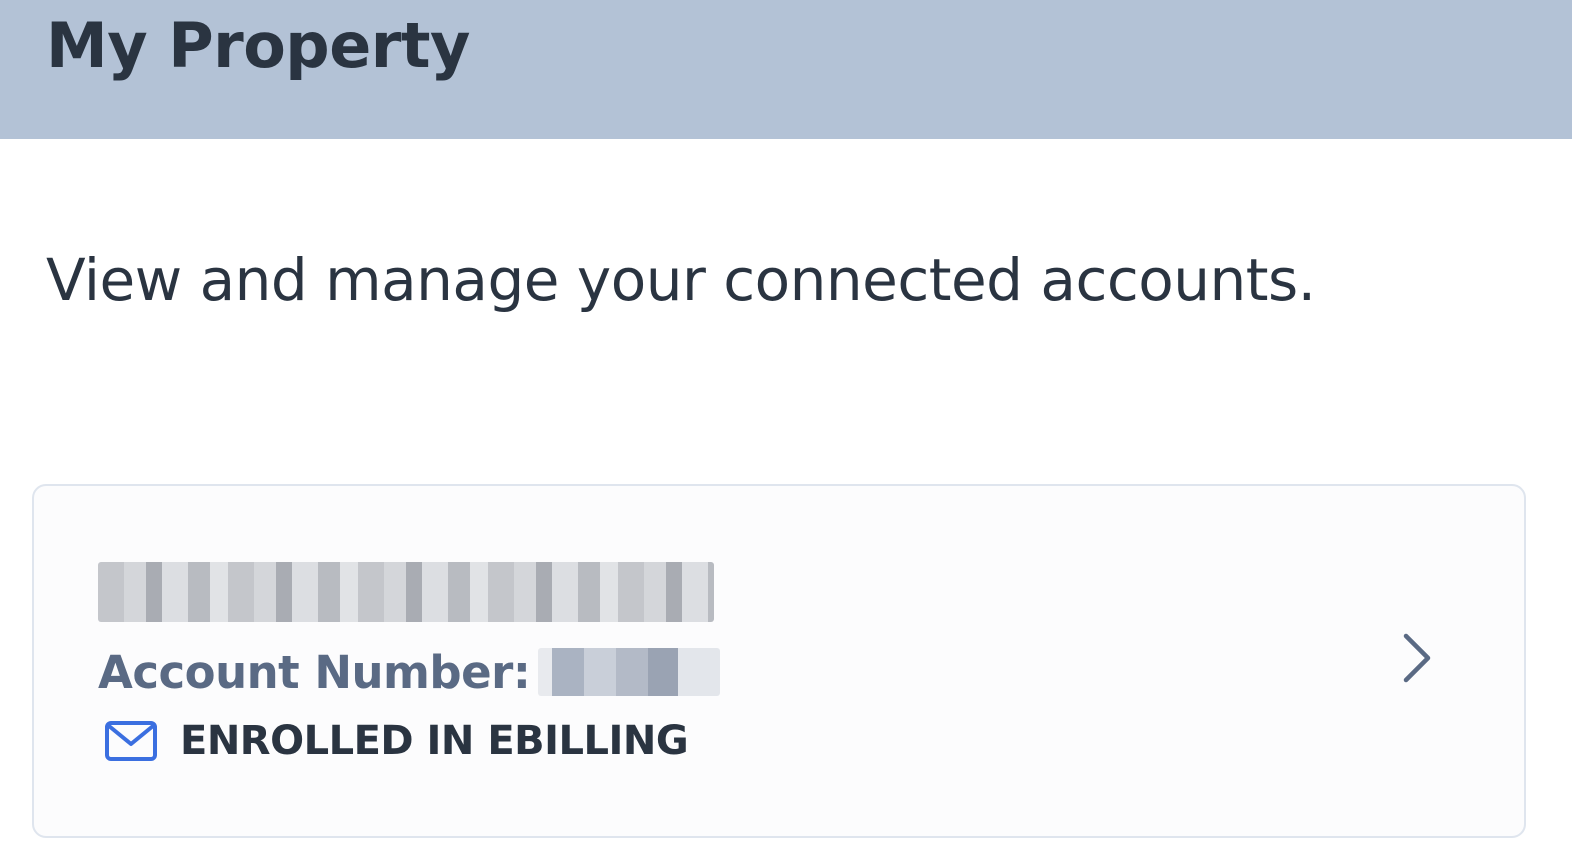 The height and width of the screenshot is (860, 1572). What do you see at coordinates (434, 741) in the screenshot?
I see `ebilling-status-text: ENROLLED IN EBILLING` at bounding box center [434, 741].